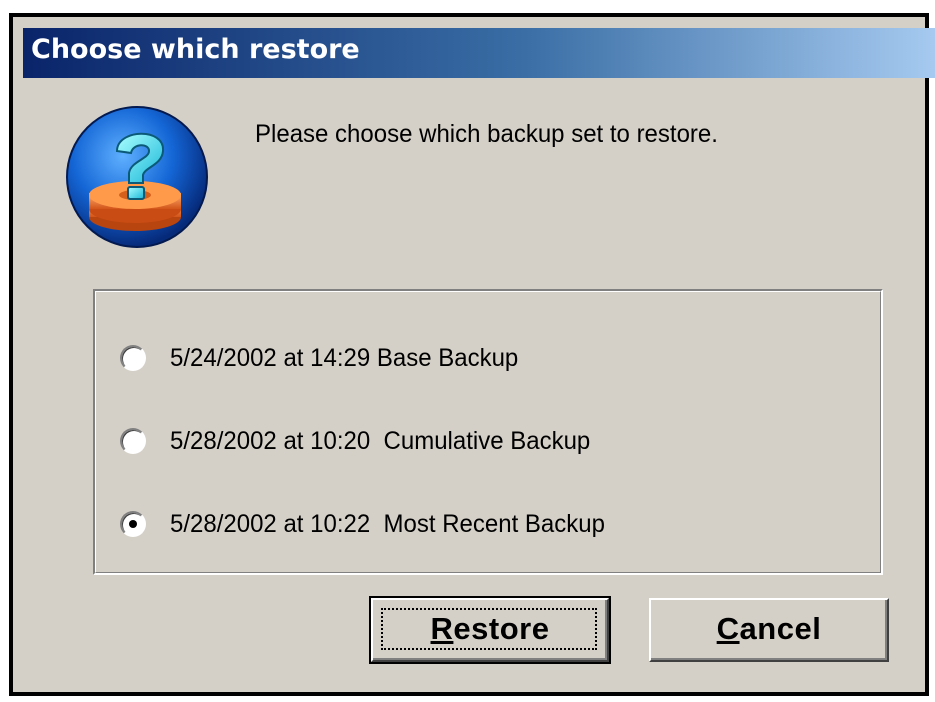  I want to click on option-label: 5/24/2002 at 14:29 Base Backup, so click(344, 357).